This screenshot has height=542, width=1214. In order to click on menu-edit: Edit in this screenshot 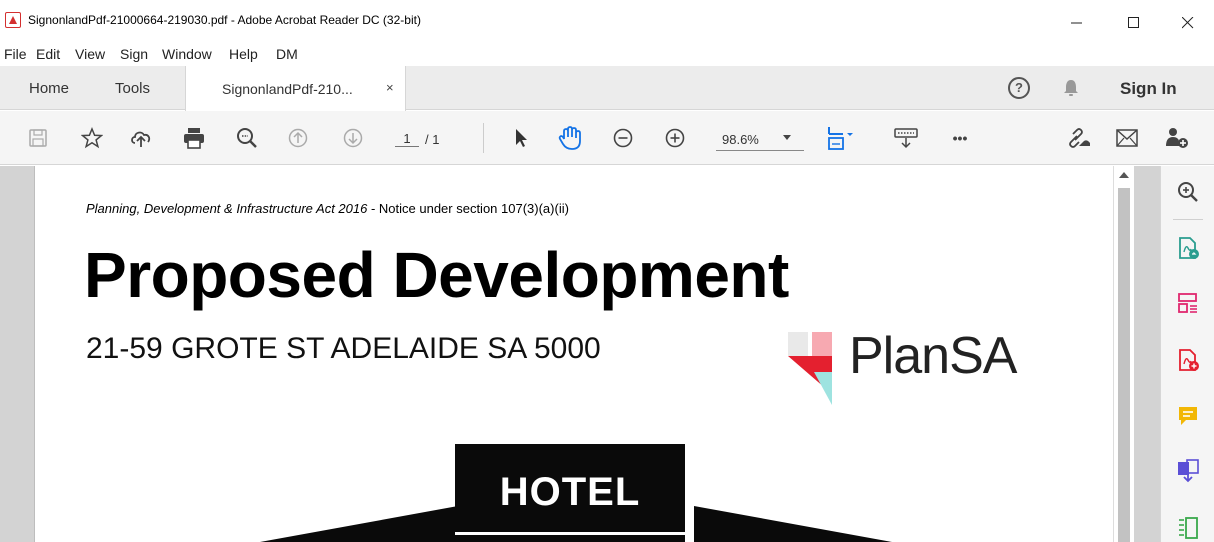, I will do `click(48, 54)`.